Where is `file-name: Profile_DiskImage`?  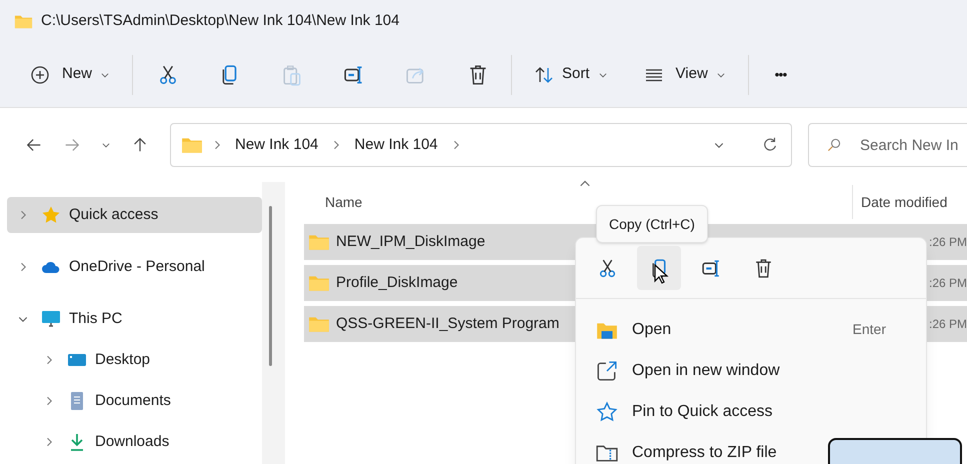 file-name: Profile_DiskImage is located at coordinates (397, 282).